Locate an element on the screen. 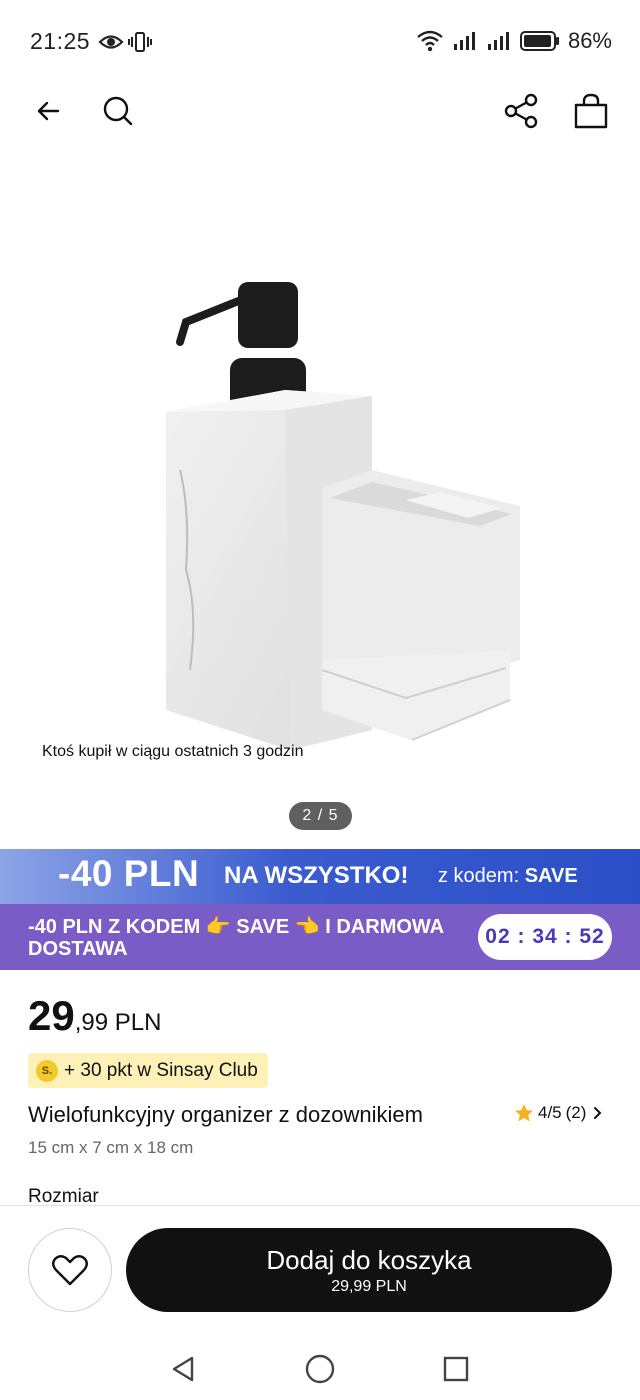  promo-banner: -40 PLN NA WSZYSTKO! z kodem: SAVE is located at coordinates (320, 876).